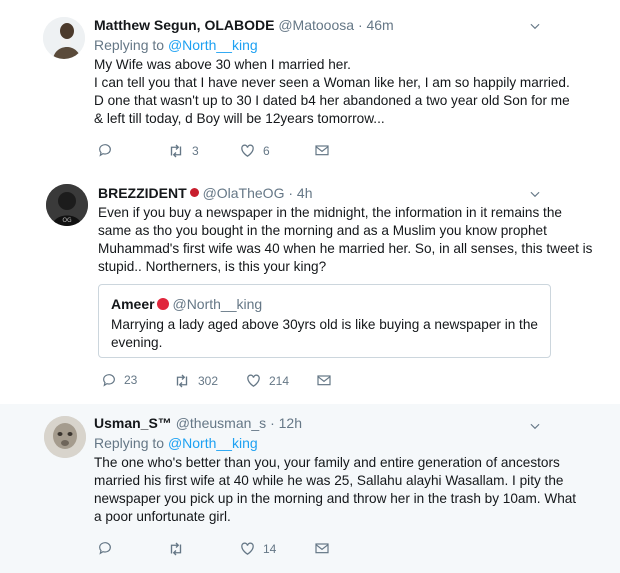 This screenshot has height=573, width=620. Describe the element at coordinates (221, 423) in the screenshot. I see `user-handle: @theusman_s` at that location.